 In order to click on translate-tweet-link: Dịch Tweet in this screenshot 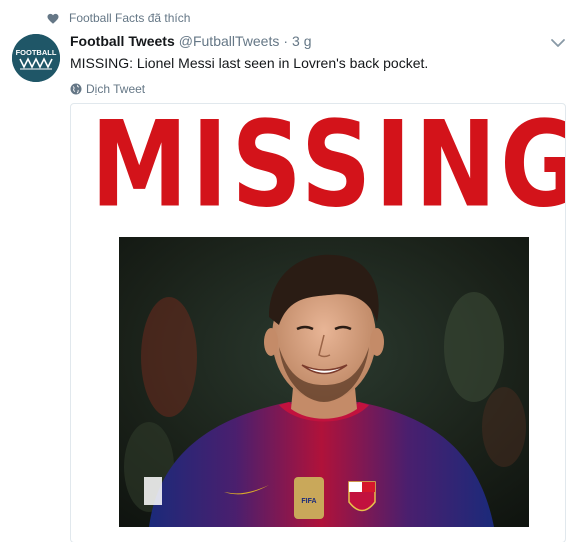, I will do `click(107, 89)`.